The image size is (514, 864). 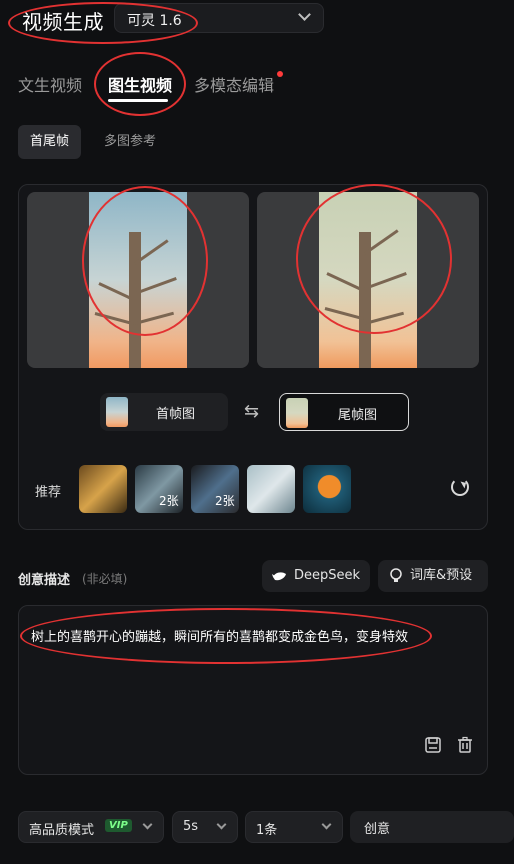 I want to click on last-frame-preview, so click(x=368, y=280).